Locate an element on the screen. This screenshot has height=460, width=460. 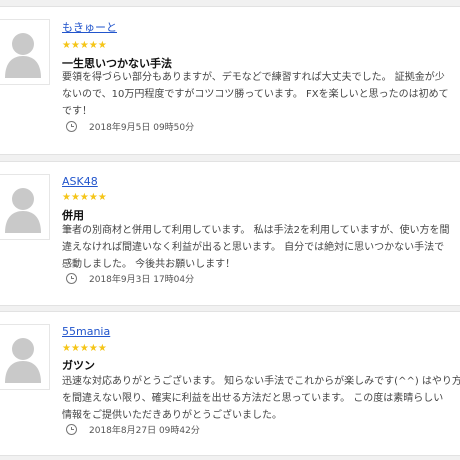
review-body-line: 感動しました。 今後共お願いします！ is located at coordinates (149, 264).